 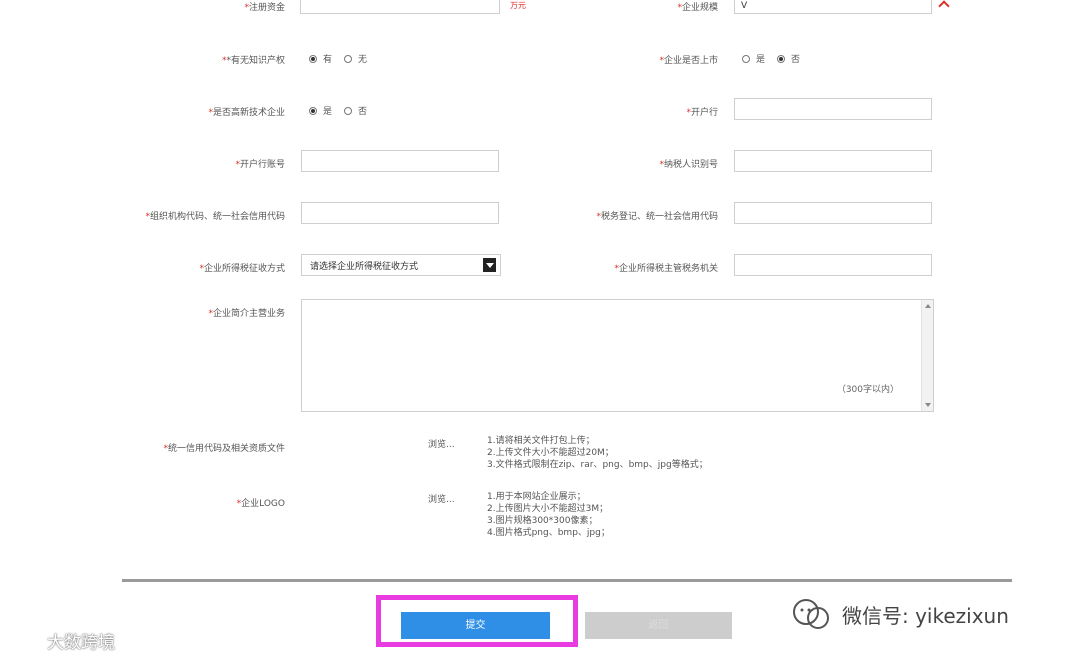 What do you see at coordinates (867, 390) in the screenshot?
I see `intro-hint: （300字以内）` at bounding box center [867, 390].